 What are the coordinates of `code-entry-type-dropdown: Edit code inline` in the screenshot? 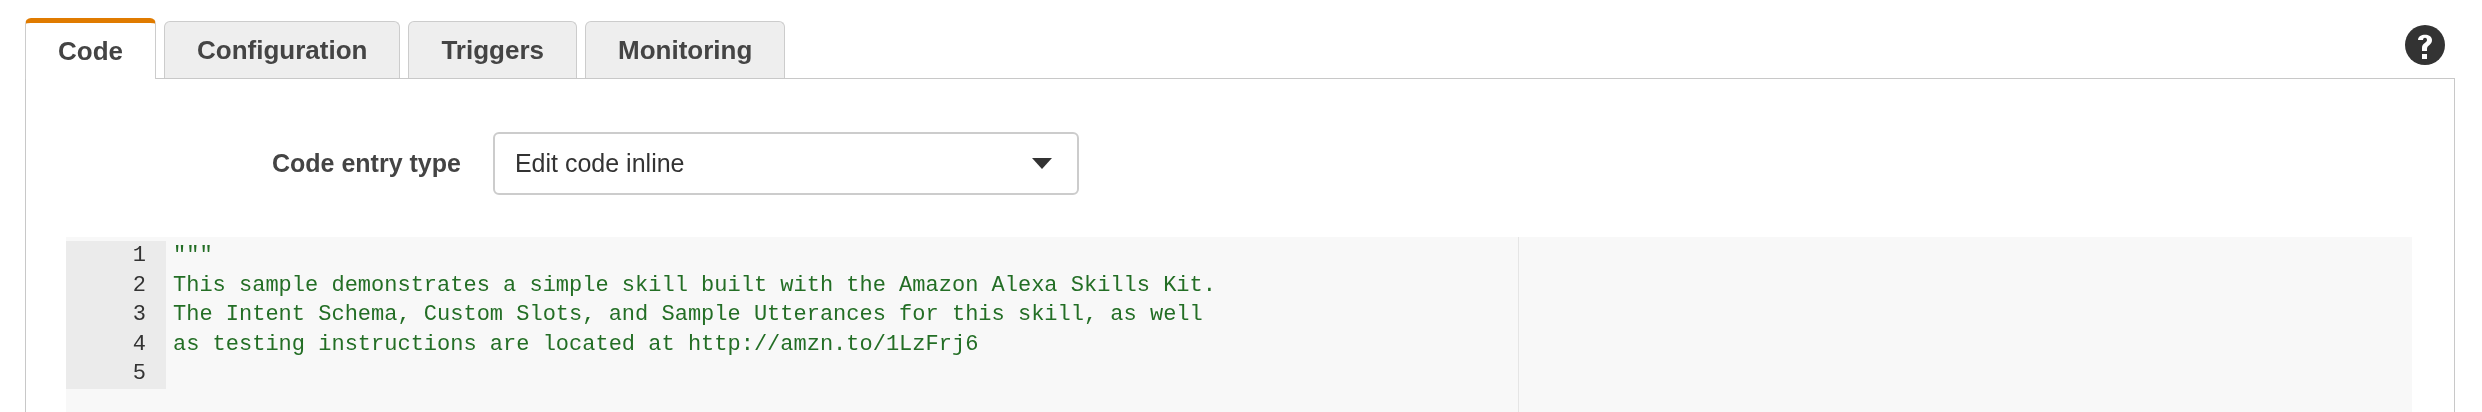 It's located at (785, 163).